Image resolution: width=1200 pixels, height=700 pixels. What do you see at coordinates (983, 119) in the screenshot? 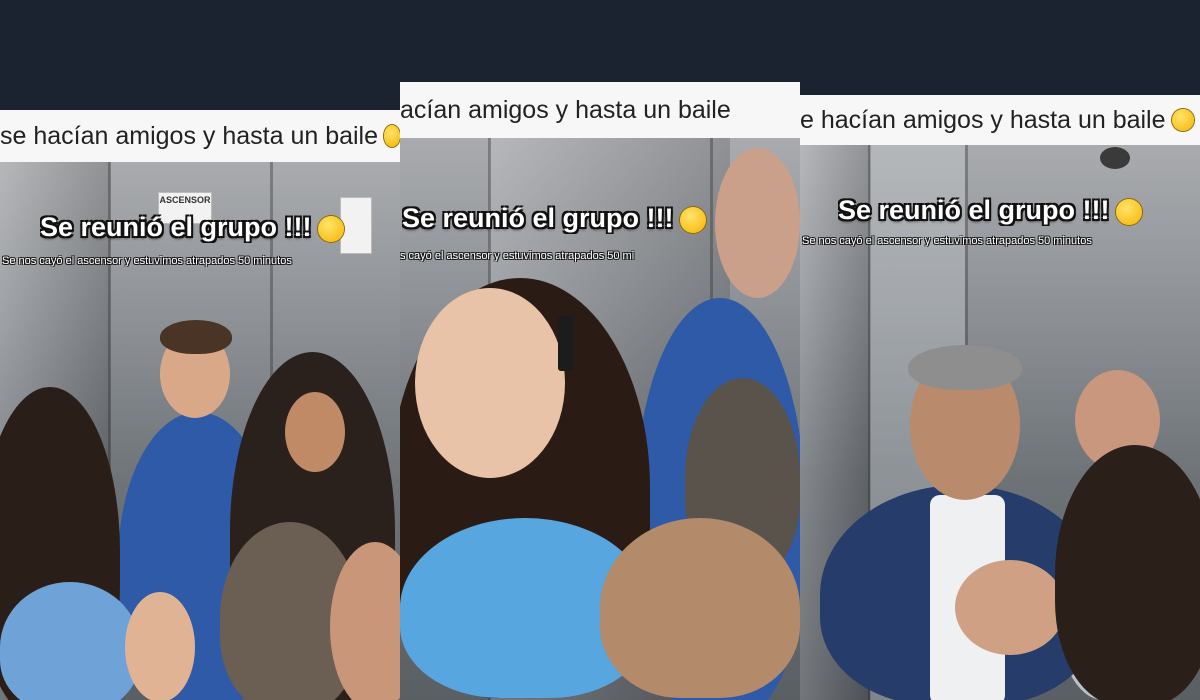
I see `caption-text: e hacían amigos y hasta un baile` at bounding box center [983, 119].